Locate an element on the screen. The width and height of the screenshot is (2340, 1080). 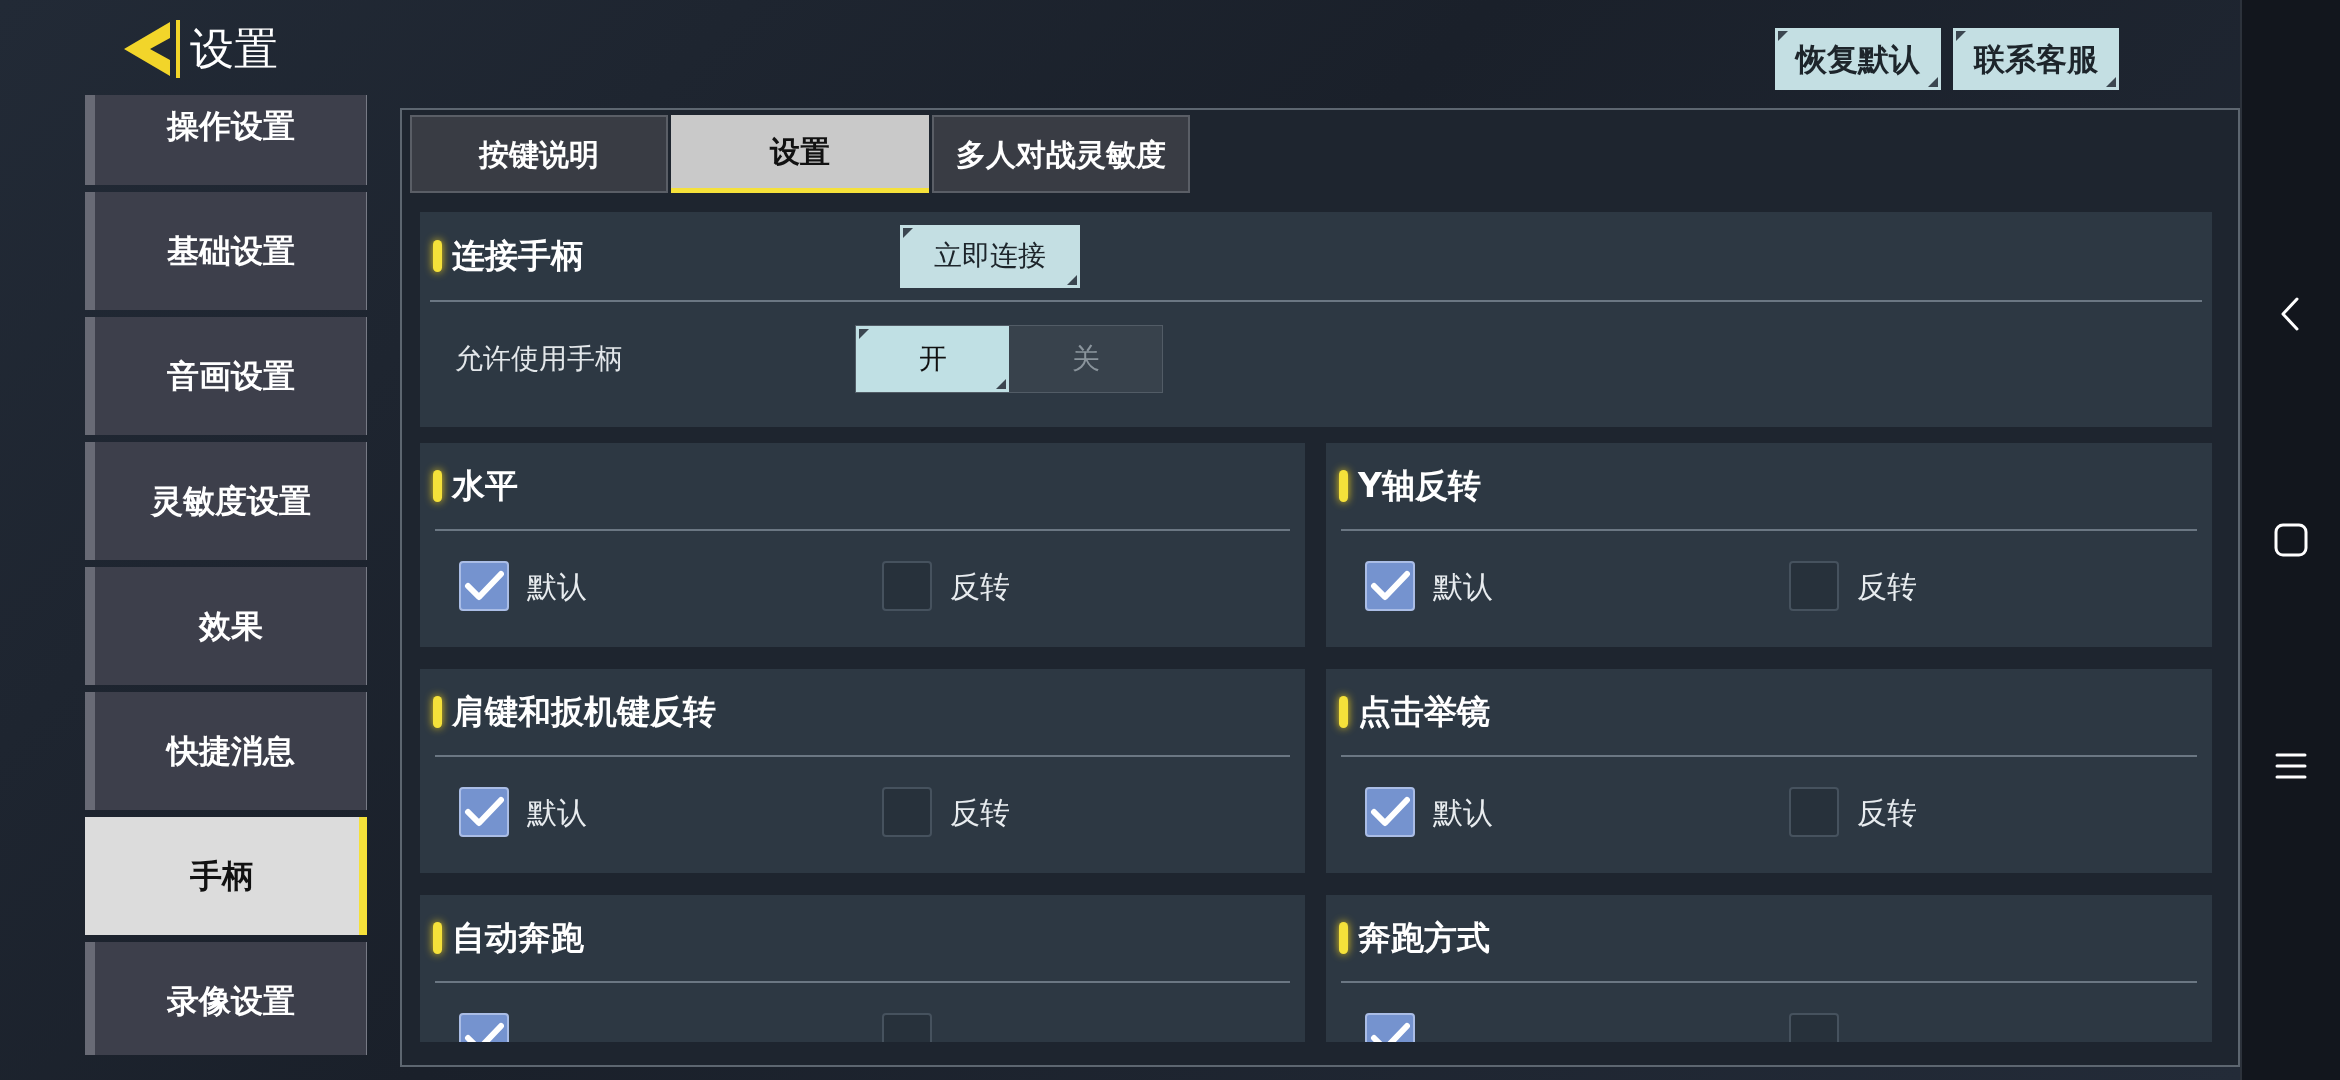
sidebar-item: 手柄 is located at coordinates (226, 876).